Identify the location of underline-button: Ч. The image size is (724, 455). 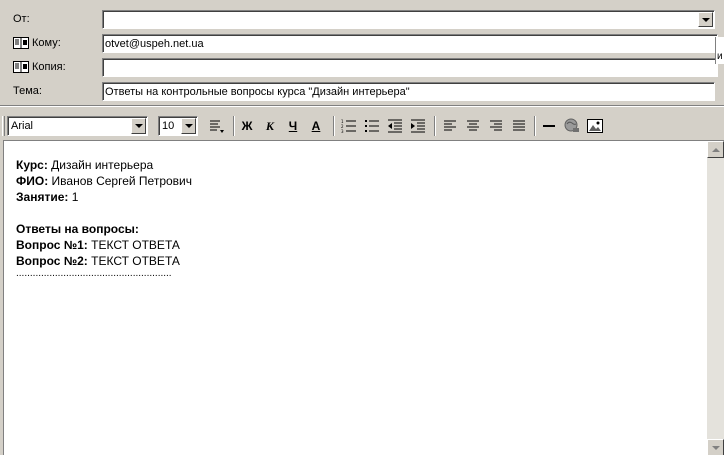
(293, 126).